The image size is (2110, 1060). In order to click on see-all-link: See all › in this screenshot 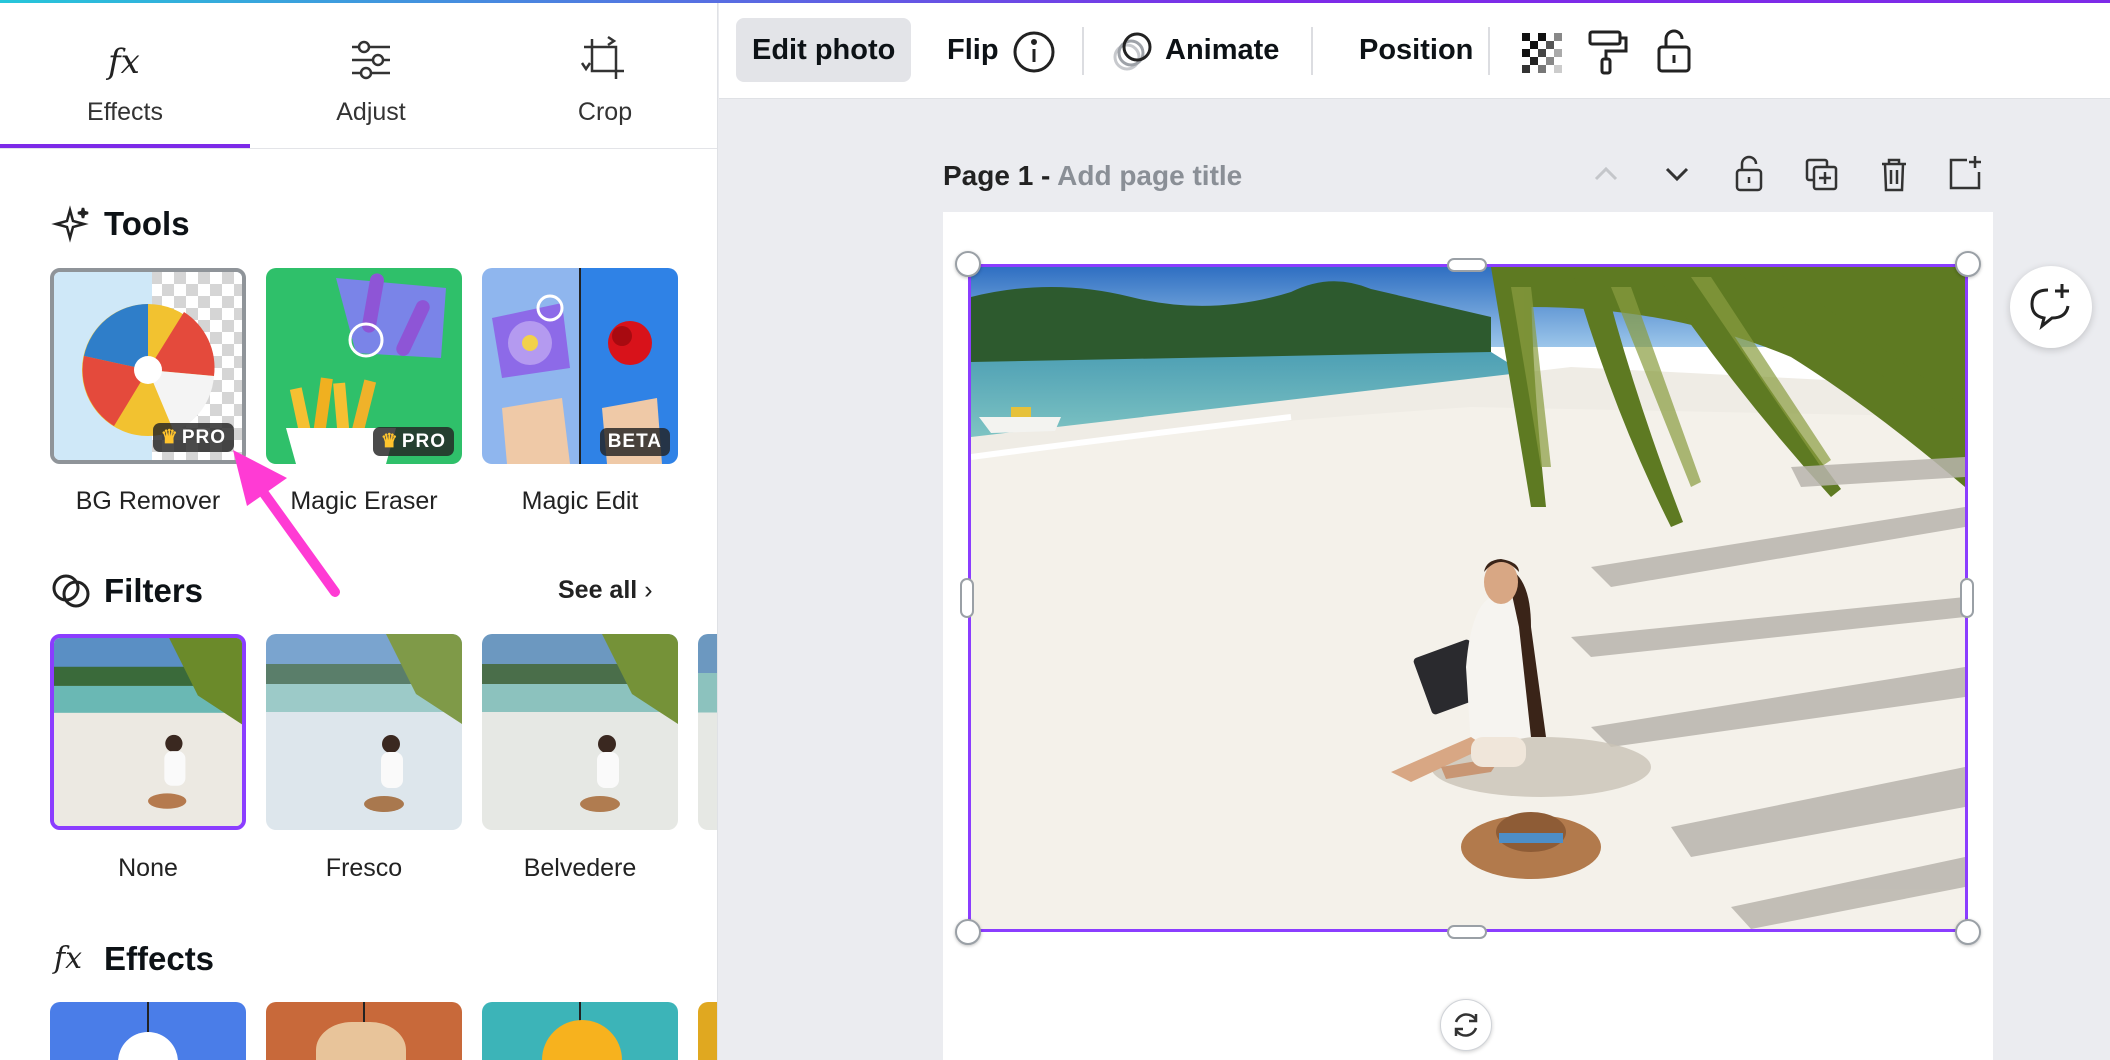, I will do `click(605, 590)`.